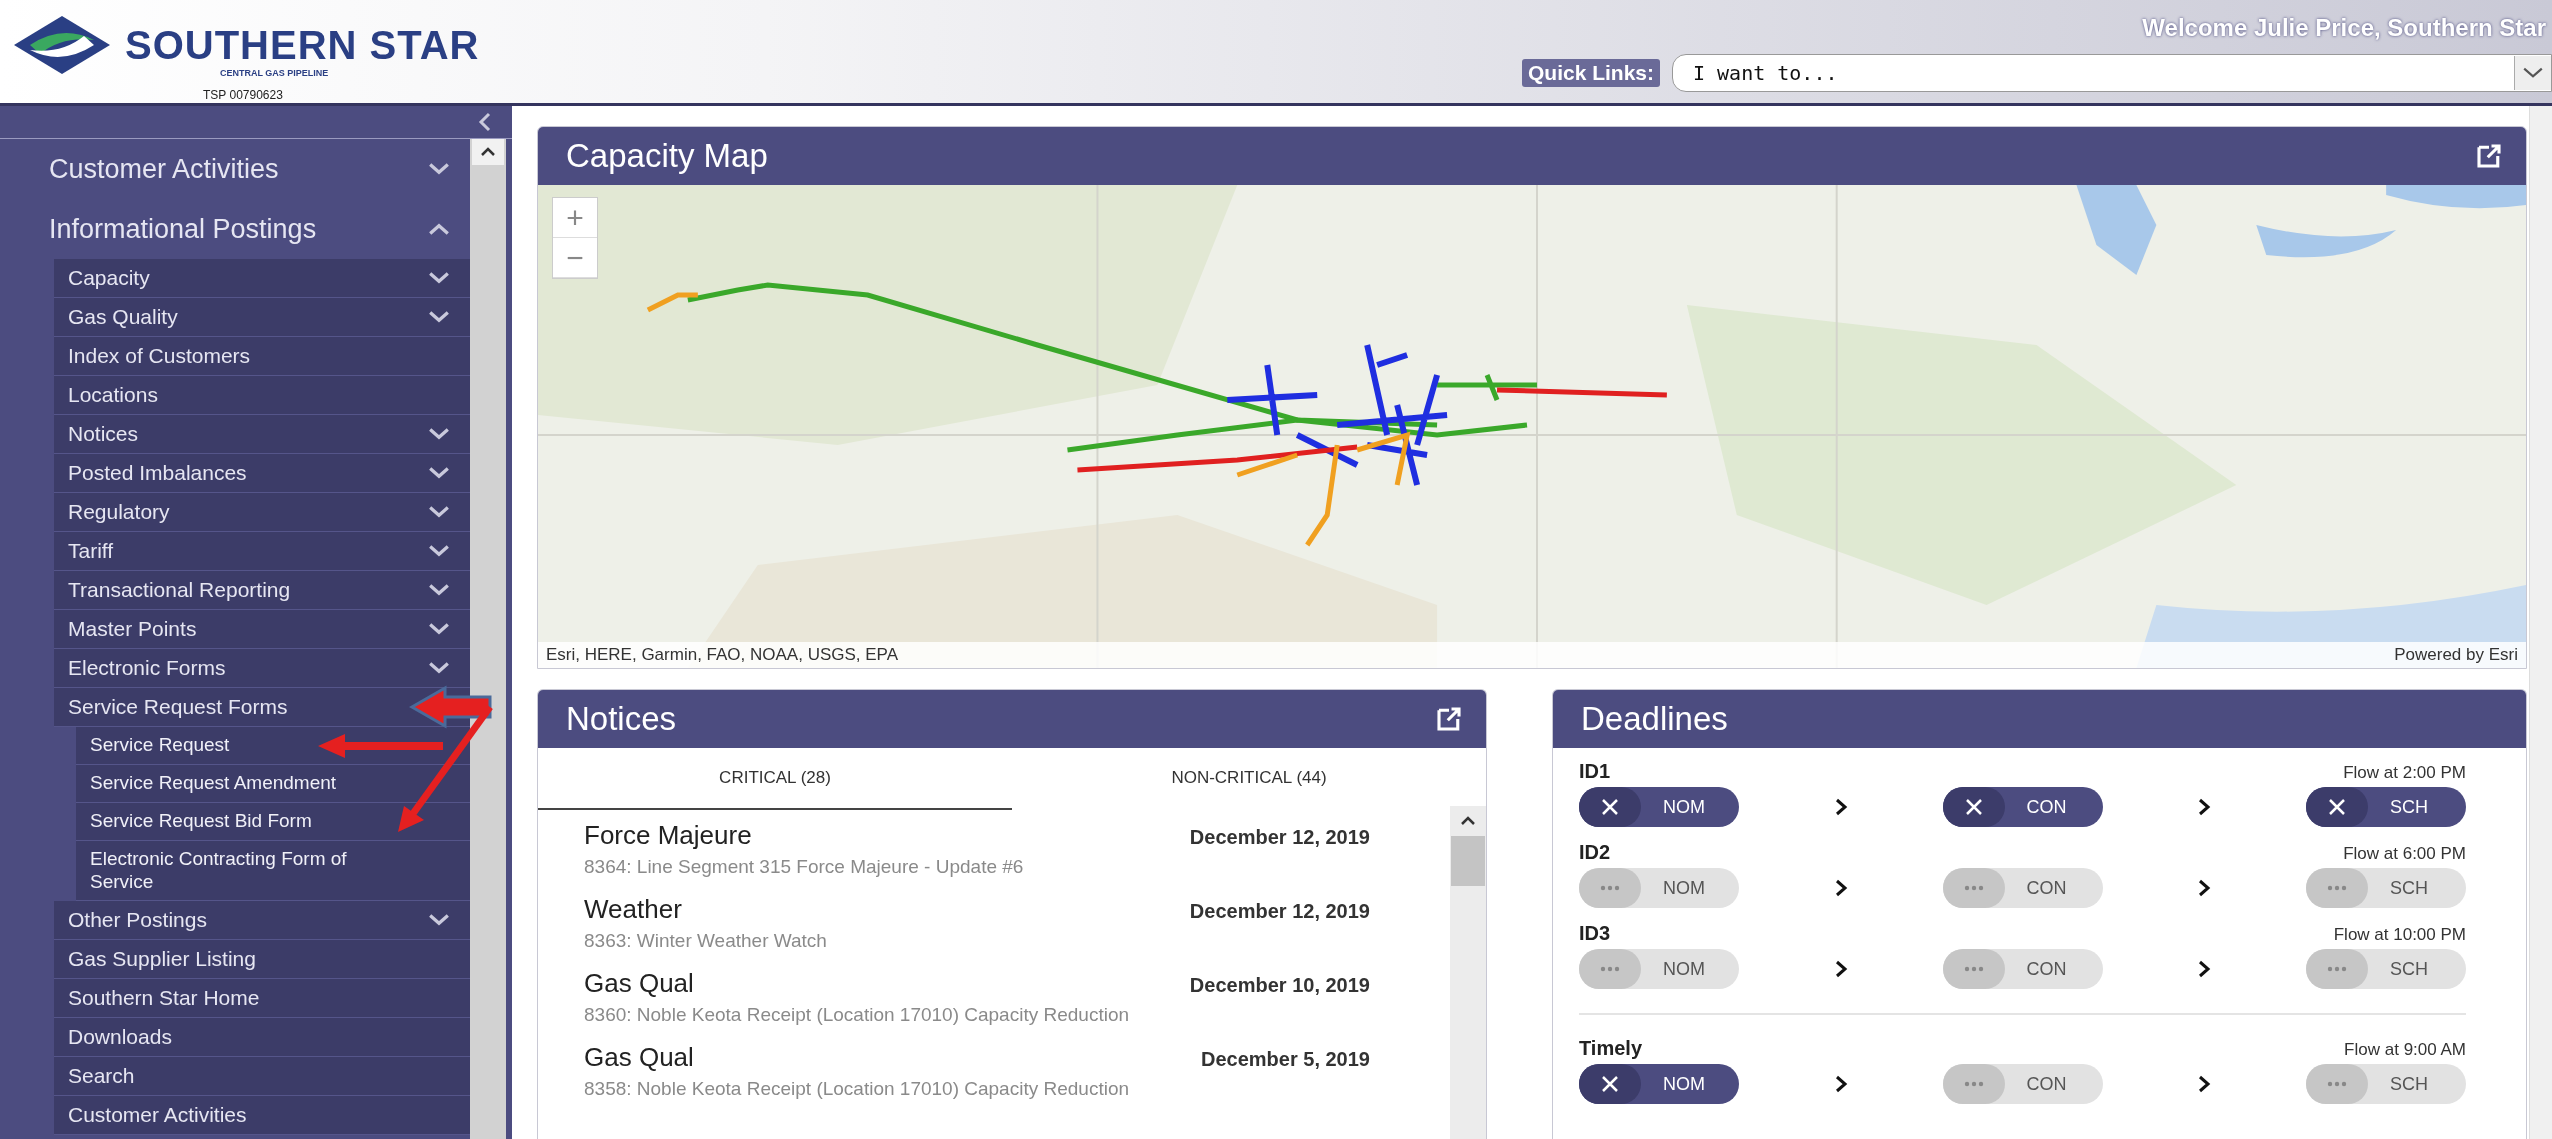  What do you see at coordinates (1279, 985) in the screenshot?
I see `notice-date: December 10, 2019` at bounding box center [1279, 985].